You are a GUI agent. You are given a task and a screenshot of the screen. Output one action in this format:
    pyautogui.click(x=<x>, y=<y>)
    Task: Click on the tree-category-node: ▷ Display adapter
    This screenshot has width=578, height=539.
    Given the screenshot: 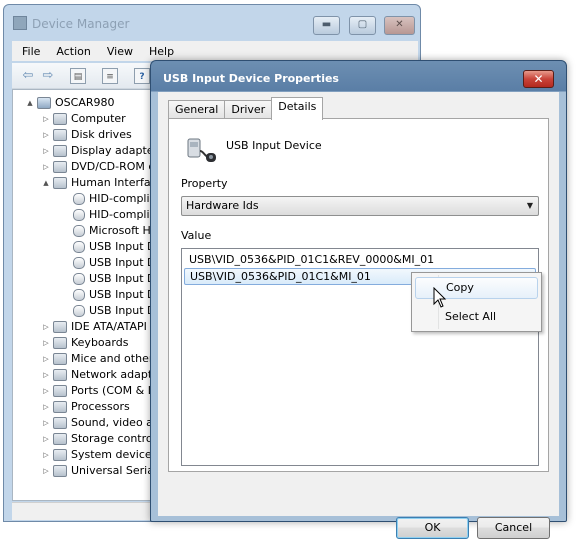 What is the action you would take?
    pyautogui.click(x=99, y=151)
    